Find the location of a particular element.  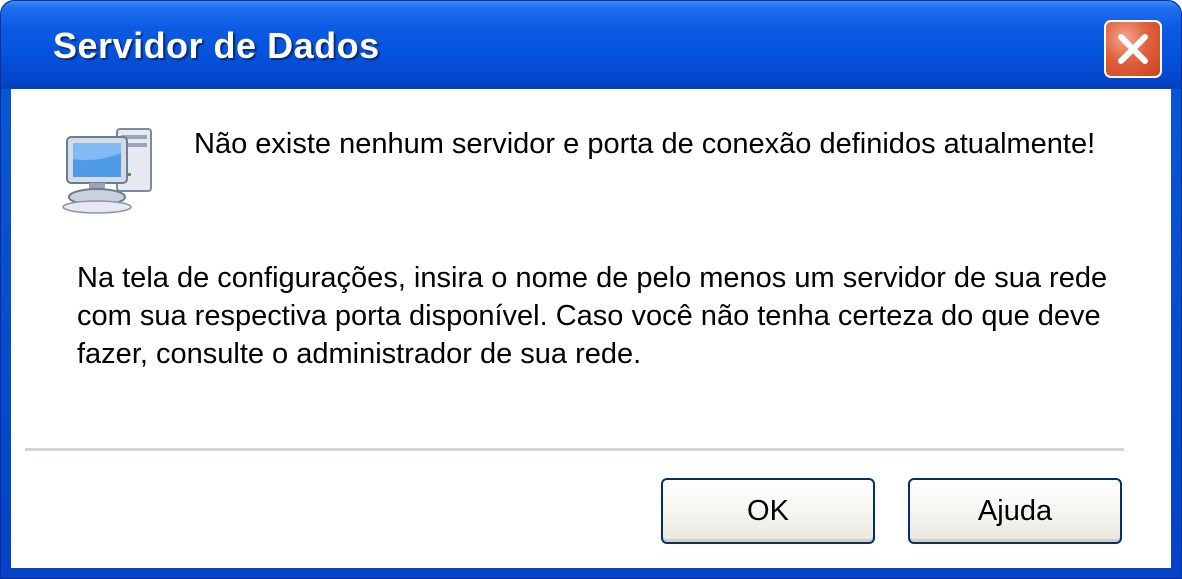

close-icon is located at coordinates (1133, 49).